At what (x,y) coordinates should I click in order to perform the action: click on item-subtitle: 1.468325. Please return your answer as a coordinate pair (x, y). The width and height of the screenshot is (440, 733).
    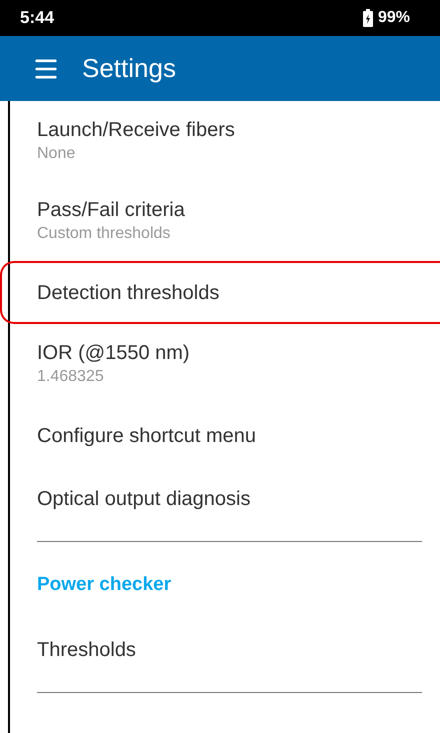
    Looking at the image, I should click on (71, 377).